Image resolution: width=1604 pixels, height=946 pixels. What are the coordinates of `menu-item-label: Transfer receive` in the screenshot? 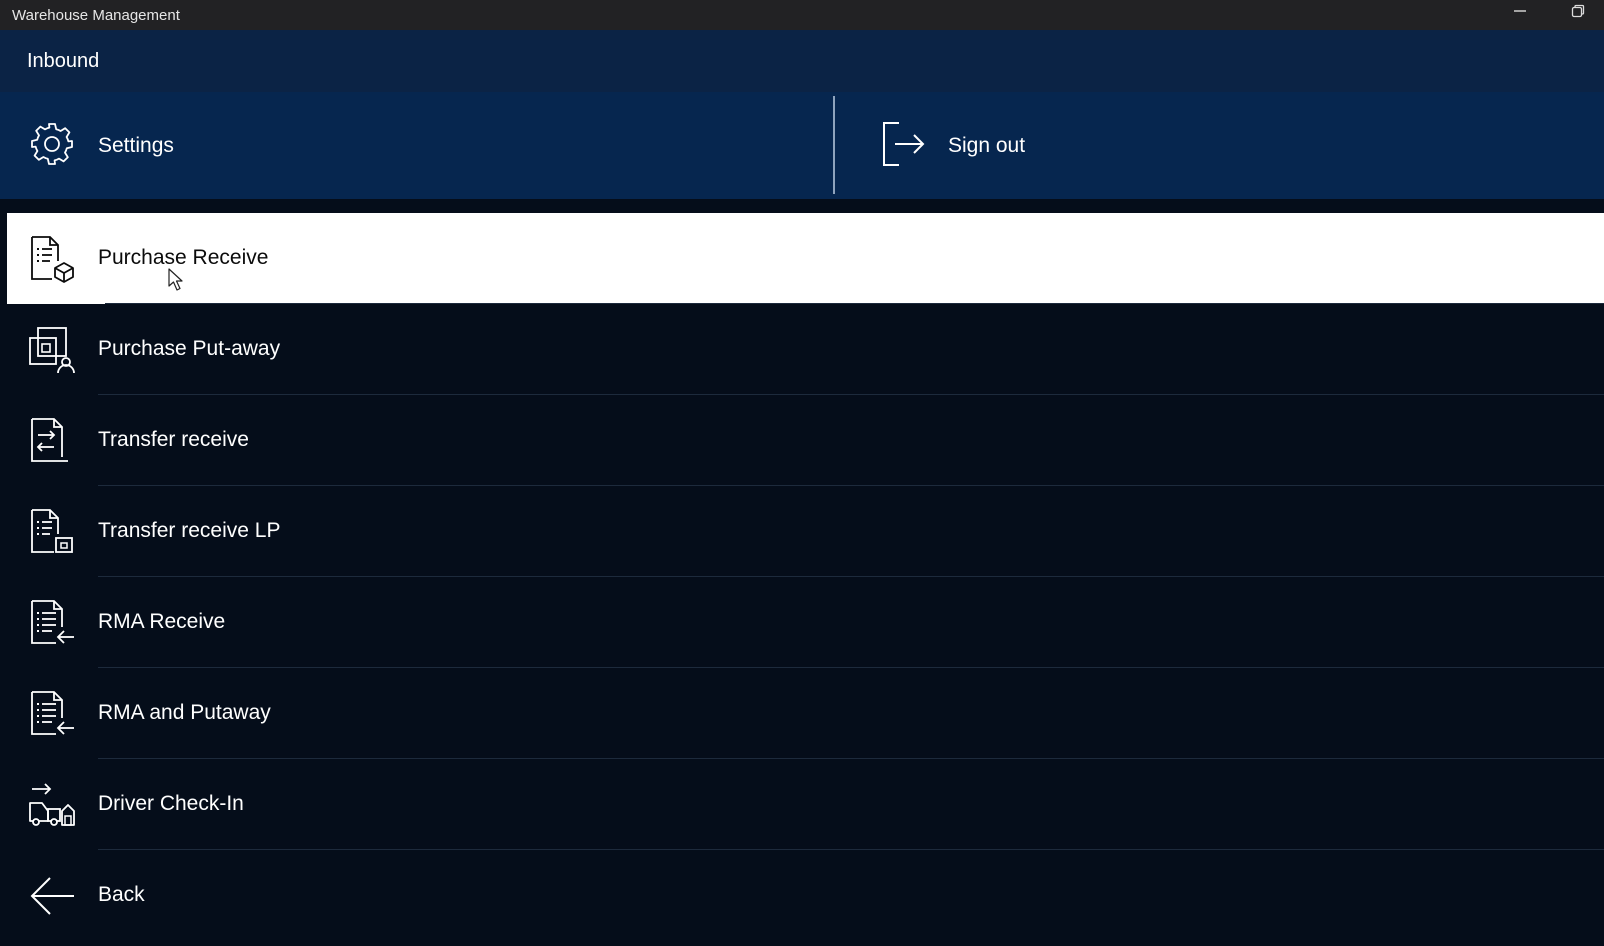 It's located at (173, 439).